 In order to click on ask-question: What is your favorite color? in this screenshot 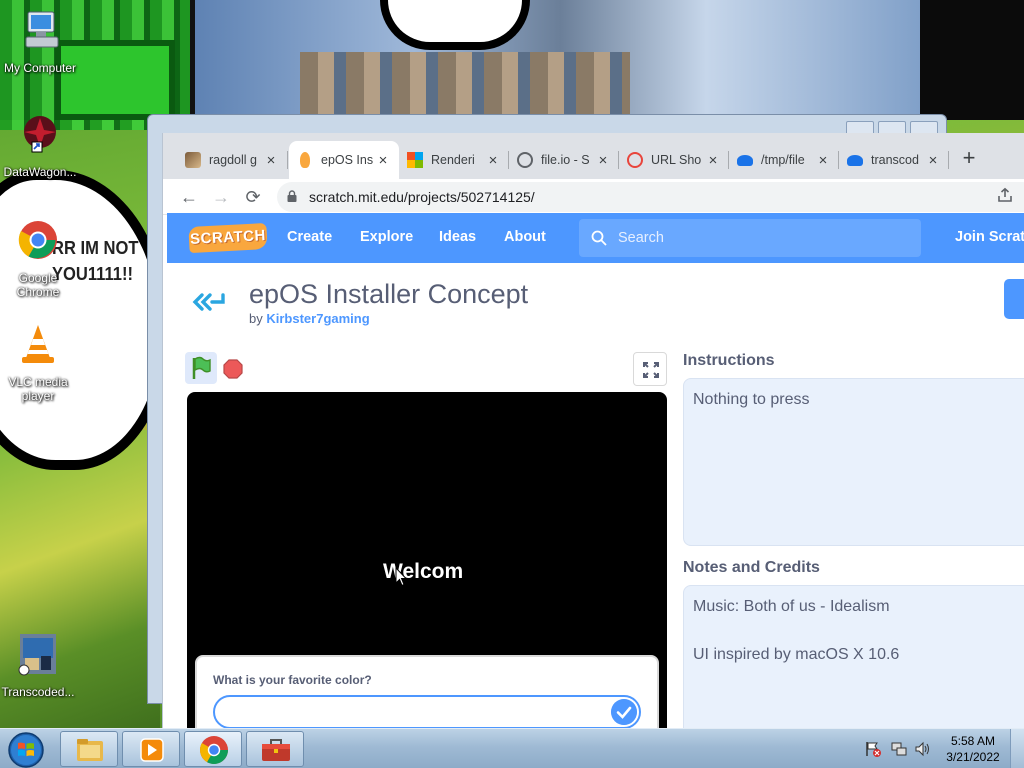, I will do `click(292, 680)`.